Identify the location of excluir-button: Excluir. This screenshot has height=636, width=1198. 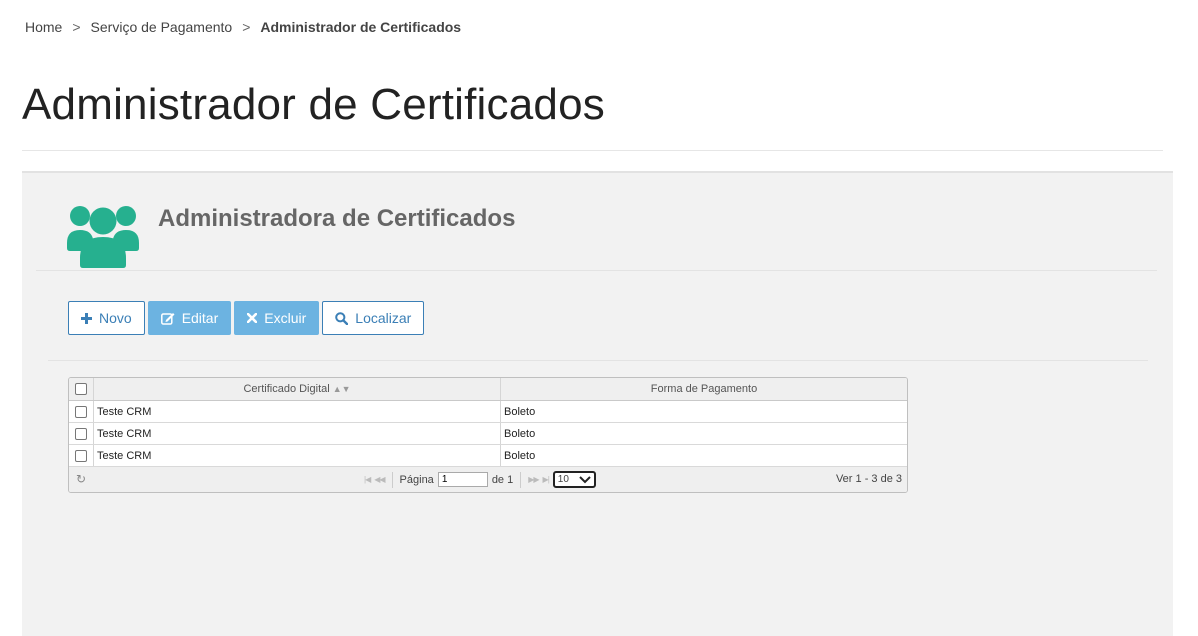
(277, 318).